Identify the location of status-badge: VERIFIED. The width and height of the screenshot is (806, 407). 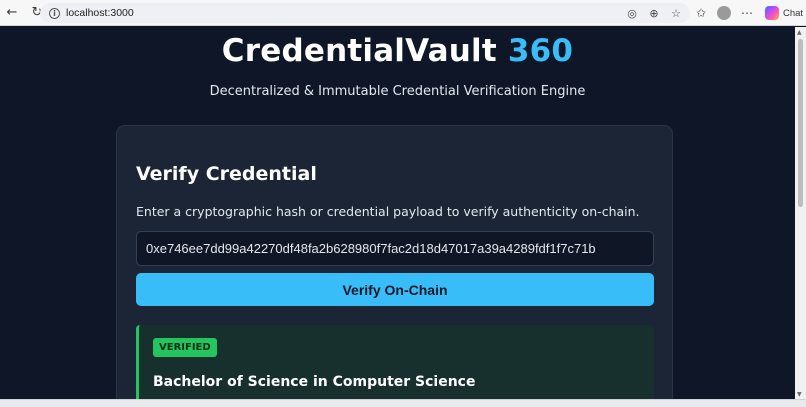
(185, 347).